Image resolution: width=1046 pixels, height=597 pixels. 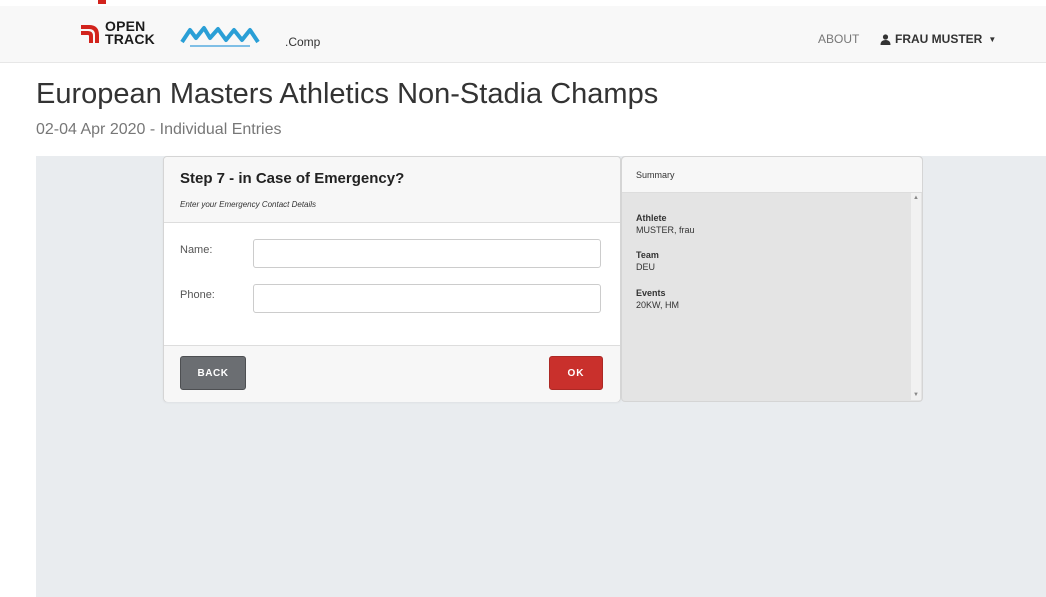 What do you see at coordinates (665, 230) in the screenshot?
I see `athlete-value: MUSTER, frau` at bounding box center [665, 230].